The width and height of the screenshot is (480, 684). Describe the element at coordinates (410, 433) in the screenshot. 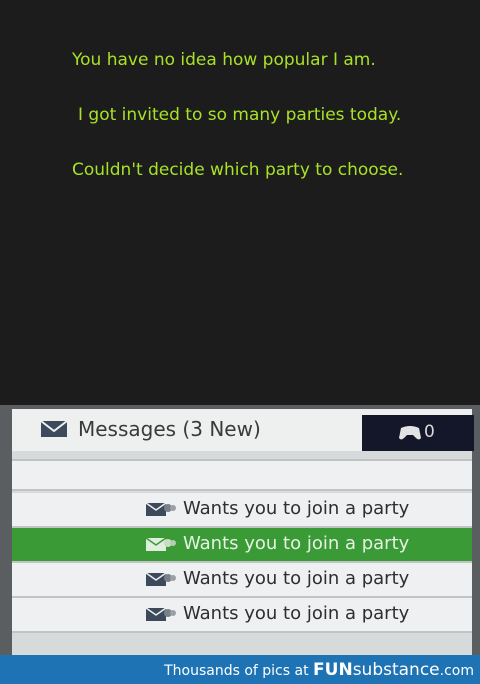

I see `controller-icon` at that location.